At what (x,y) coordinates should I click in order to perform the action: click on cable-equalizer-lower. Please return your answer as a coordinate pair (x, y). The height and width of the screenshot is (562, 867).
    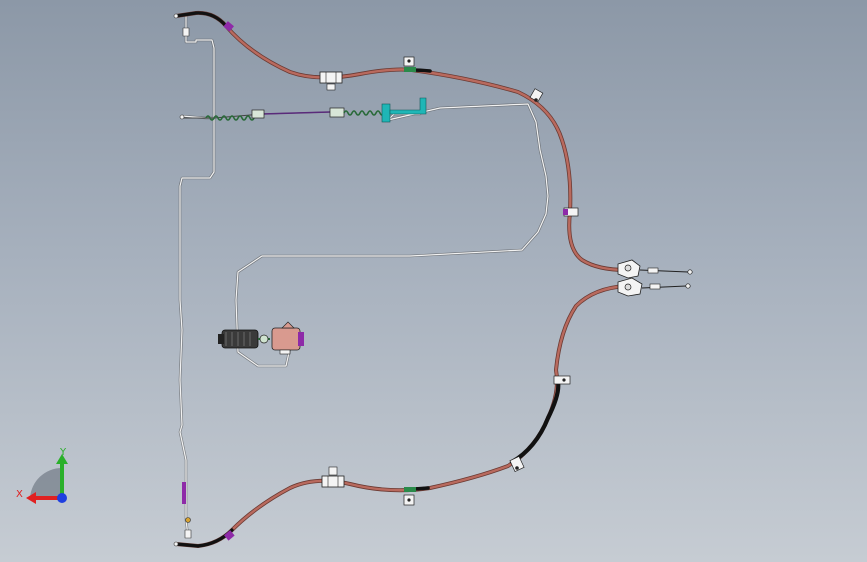
    Looking at the image, I should click on (654, 287).